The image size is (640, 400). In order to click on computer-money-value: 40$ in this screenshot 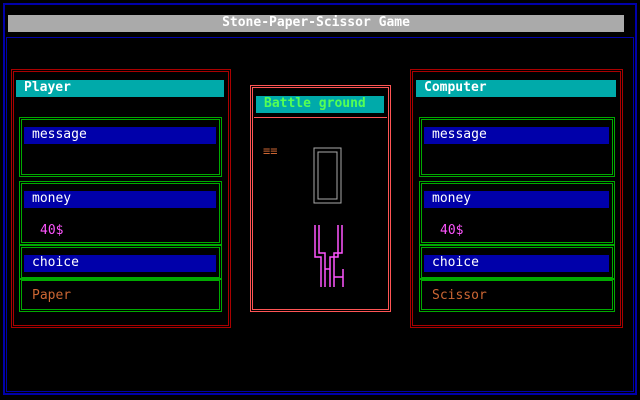, I will do `click(452, 230)`.